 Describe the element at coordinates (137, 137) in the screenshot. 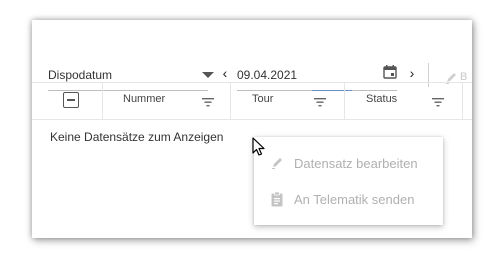

I see `empty-state-message: Keine Datensätze zum Anzeigen` at that location.